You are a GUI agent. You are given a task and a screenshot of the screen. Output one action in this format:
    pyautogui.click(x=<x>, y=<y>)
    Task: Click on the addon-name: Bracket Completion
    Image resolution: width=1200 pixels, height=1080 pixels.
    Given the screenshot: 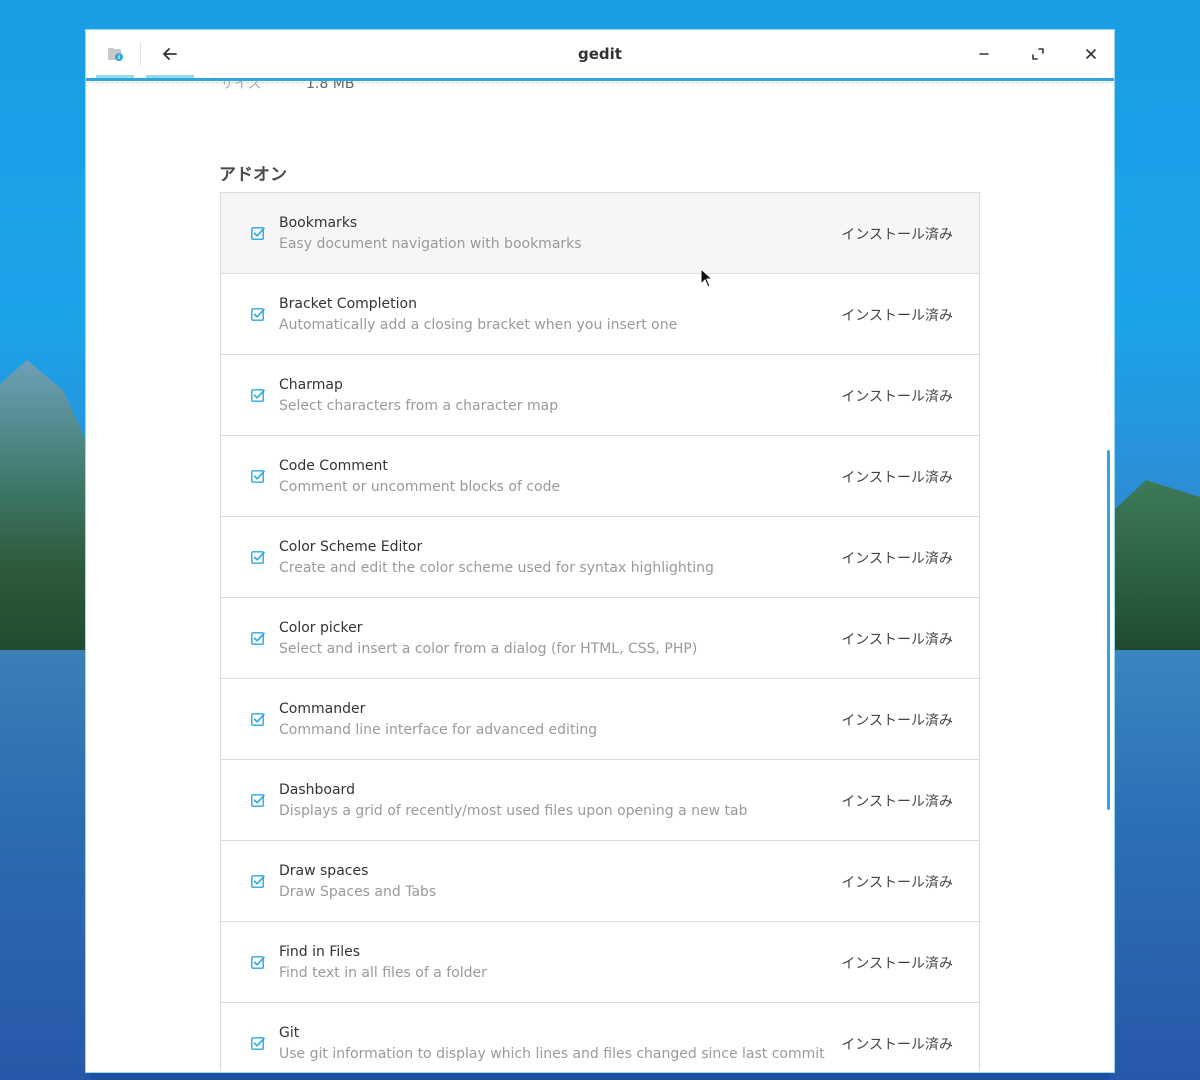 What is the action you would take?
    pyautogui.click(x=348, y=304)
    